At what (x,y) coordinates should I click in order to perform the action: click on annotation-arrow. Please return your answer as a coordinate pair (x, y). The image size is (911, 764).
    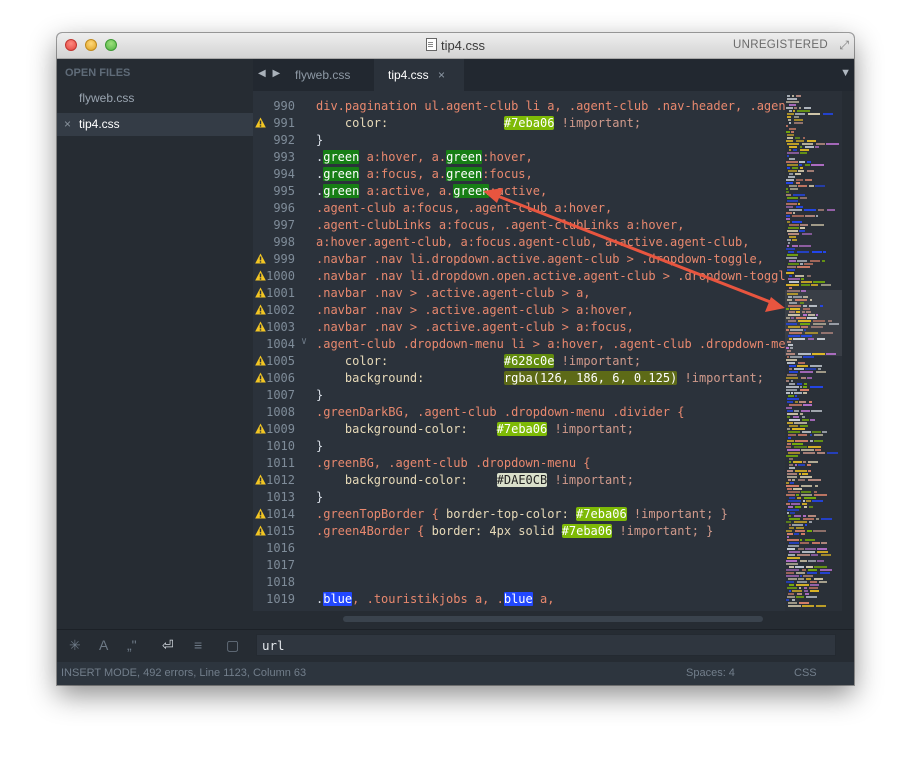
    Looking at the image, I should click on (634, 250).